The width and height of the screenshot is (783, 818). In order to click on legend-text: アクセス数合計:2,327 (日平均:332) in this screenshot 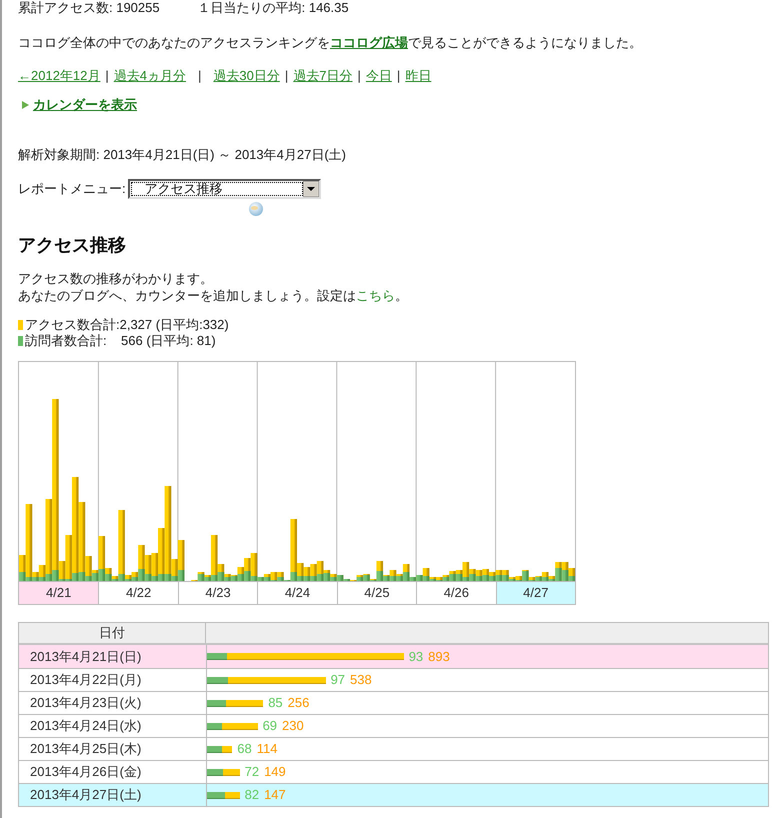, I will do `click(127, 325)`.